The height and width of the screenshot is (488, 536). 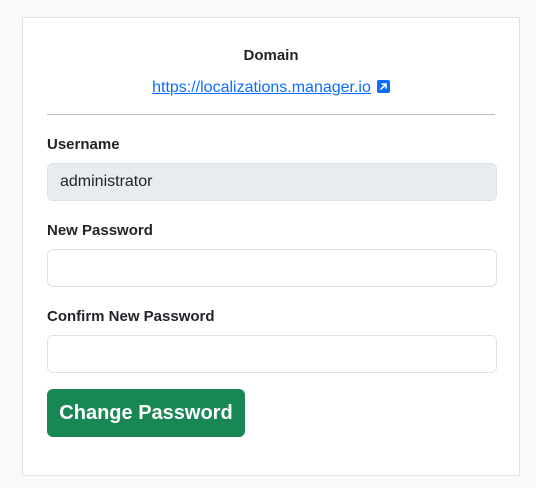 What do you see at coordinates (261, 87) in the screenshot?
I see `domain-link: https://localizations.manager.io` at bounding box center [261, 87].